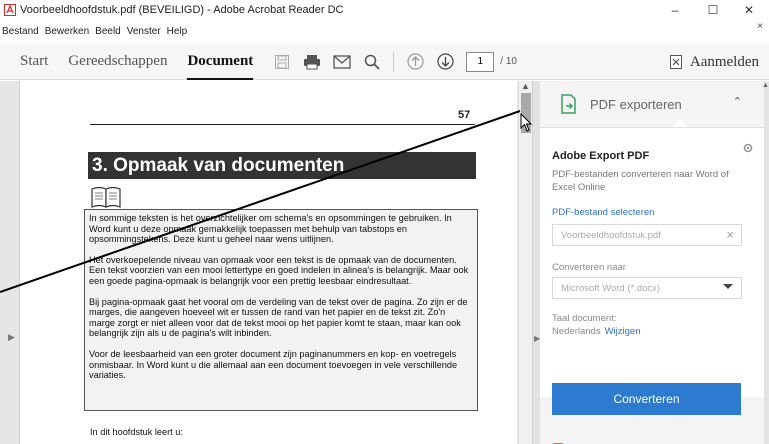 This screenshot has height=444, width=769. What do you see at coordinates (384, 62) in the screenshot?
I see `toolbar: Start Gereedschappen Document 1 / 10` at bounding box center [384, 62].